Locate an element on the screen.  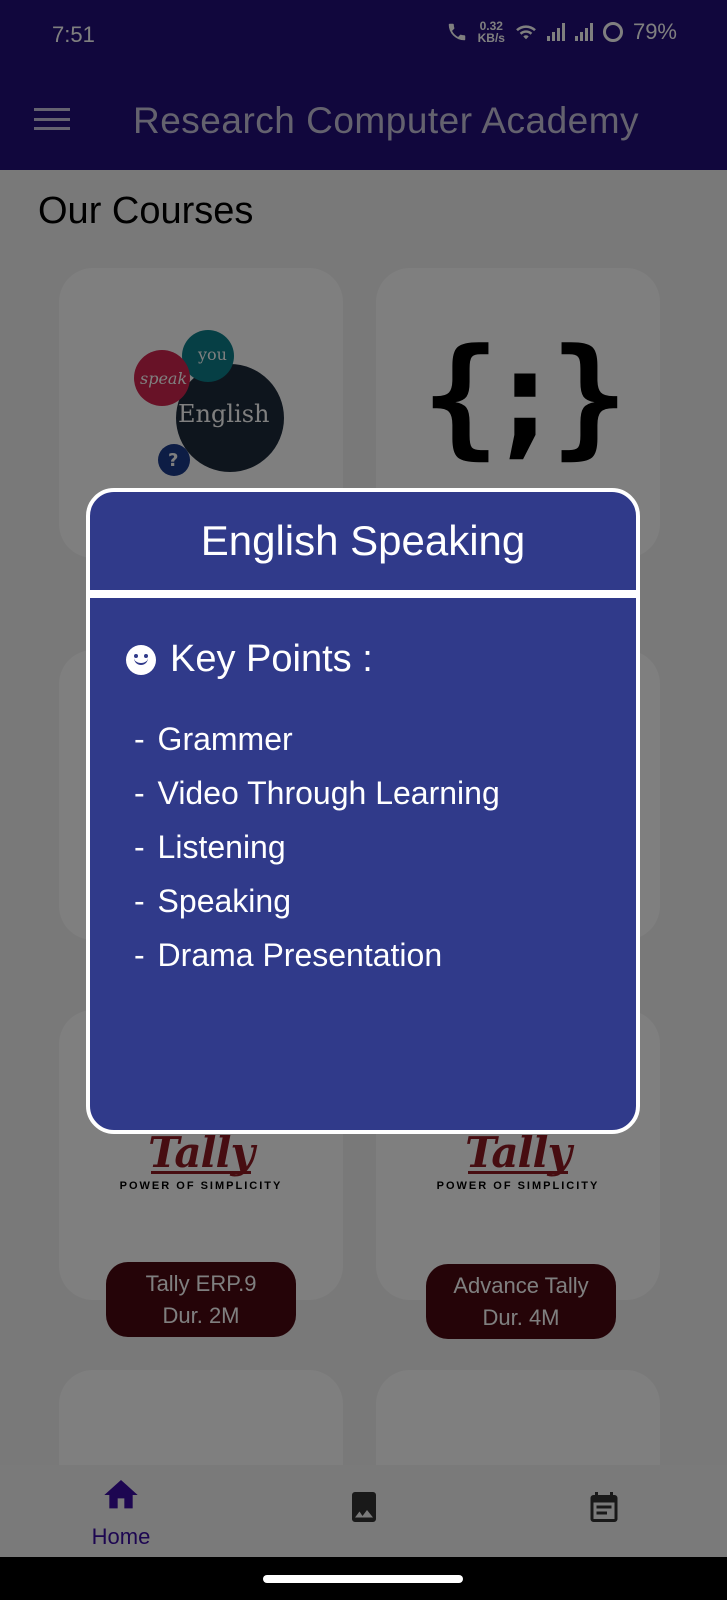
home-indicator is located at coordinates (363, 1579).